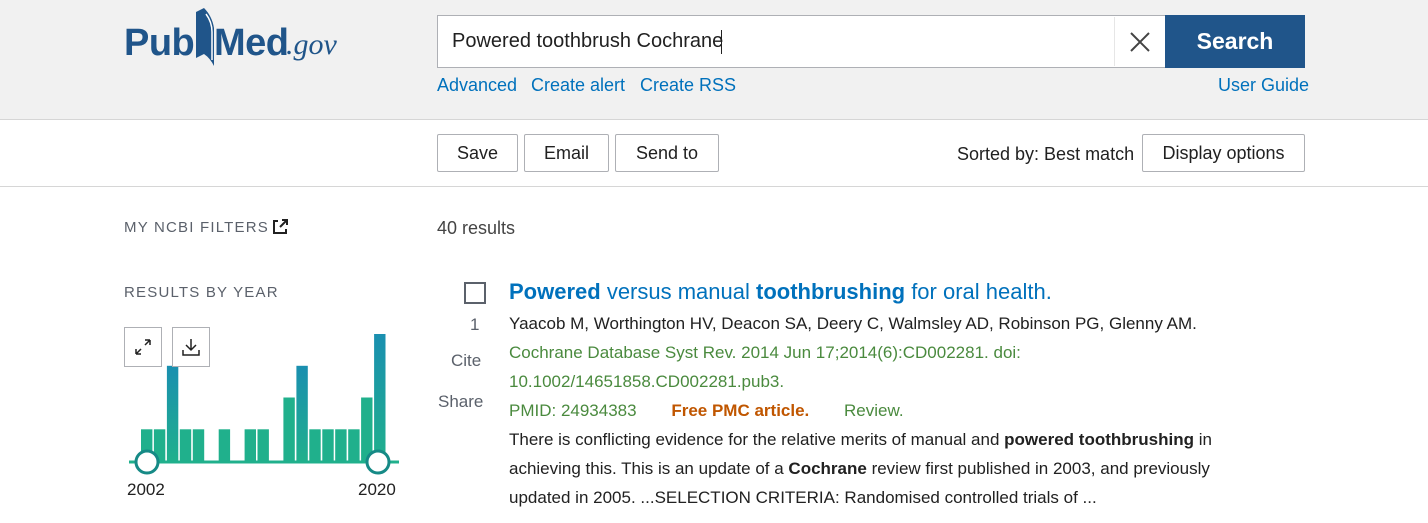 The width and height of the screenshot is (1428, 523). I want to click on year-bar-2006, so click(198, 445).